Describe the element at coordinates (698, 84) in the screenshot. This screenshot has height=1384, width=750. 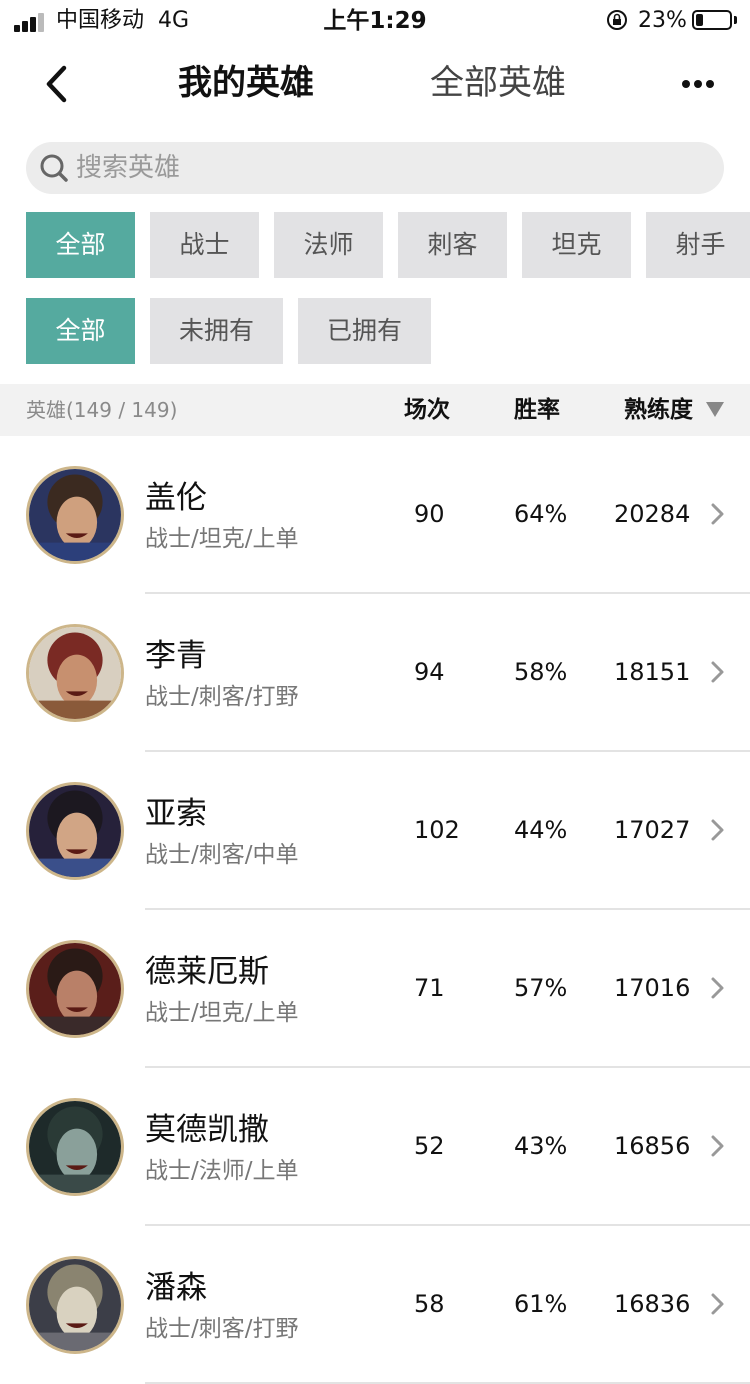
I see `more-icon` at that location.